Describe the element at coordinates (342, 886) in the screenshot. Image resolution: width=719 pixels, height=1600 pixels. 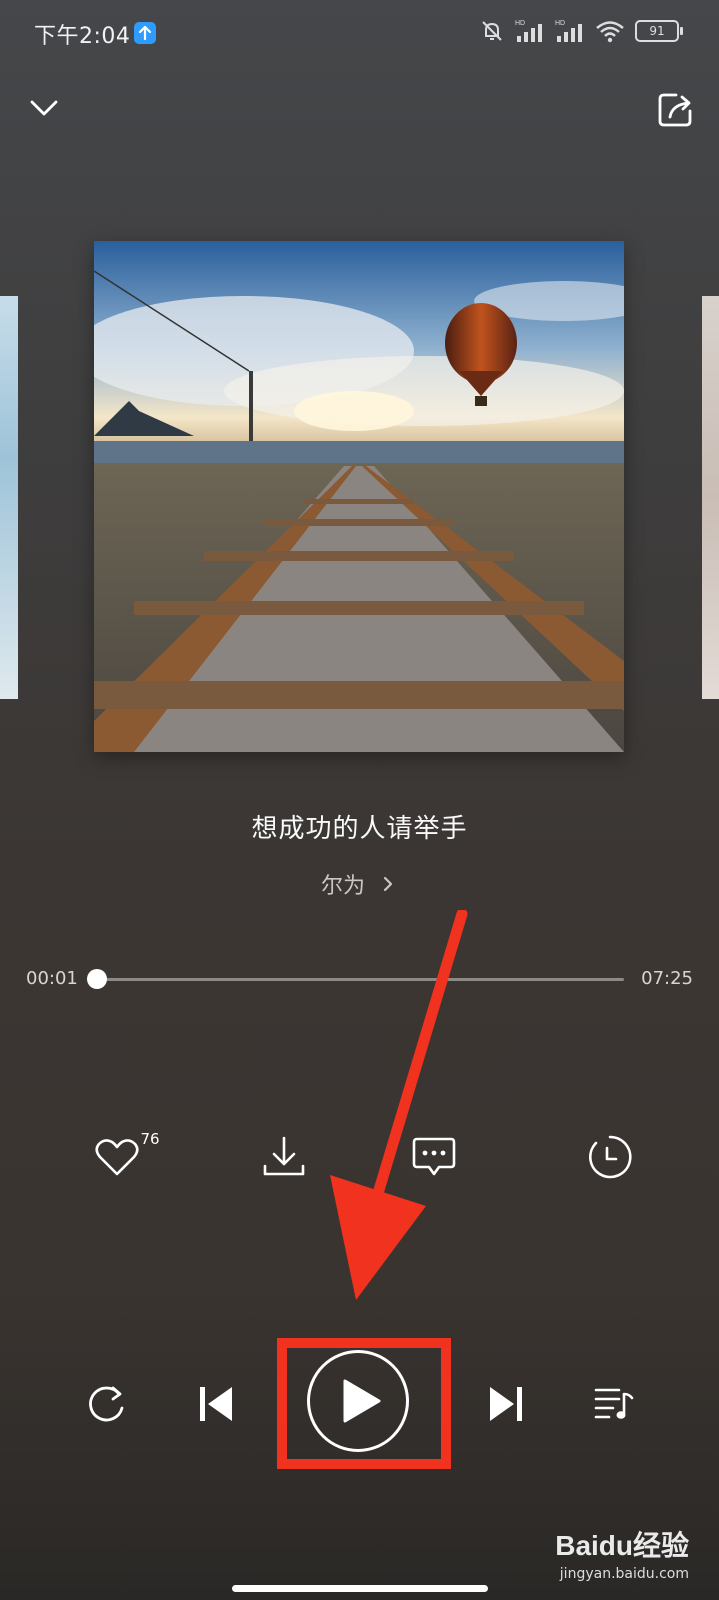
I see `artist-name: 尔为` at that location.